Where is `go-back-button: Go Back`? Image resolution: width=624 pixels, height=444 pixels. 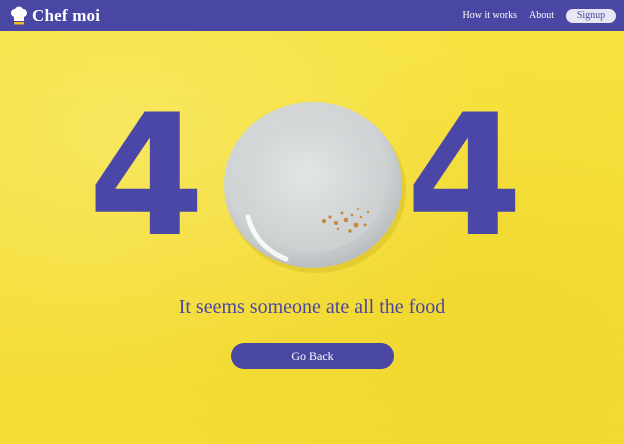
go-back-button: Go Back is located at coordinates (312, 356).